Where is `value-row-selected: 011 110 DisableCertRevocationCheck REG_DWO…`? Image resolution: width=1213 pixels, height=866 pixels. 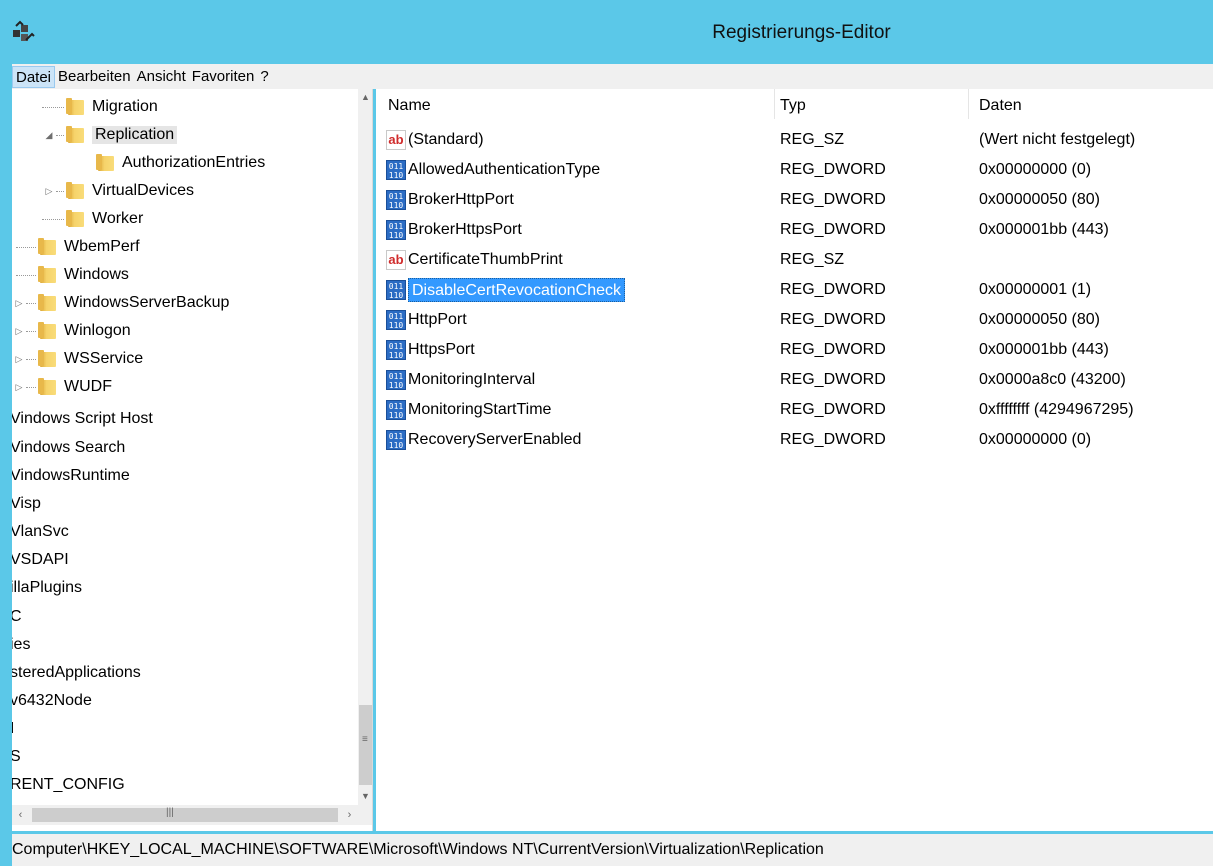 value-row-selected: 011 110 DisableCertRevocationCheck REG_DWO… is located at coordinates (796, 290).